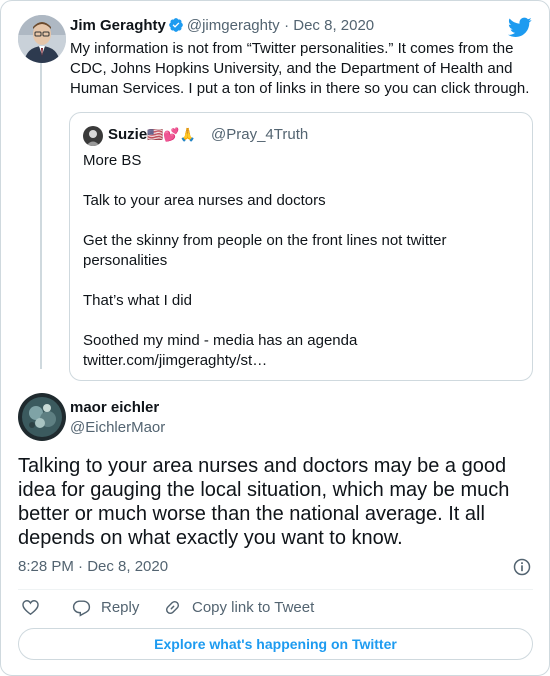 The image size is (550, 676). What do you see at coordinates (118, 25) in the screenshot?
I see `parent-author-name: Jim Geraghty` at bounding box center [118, 25].